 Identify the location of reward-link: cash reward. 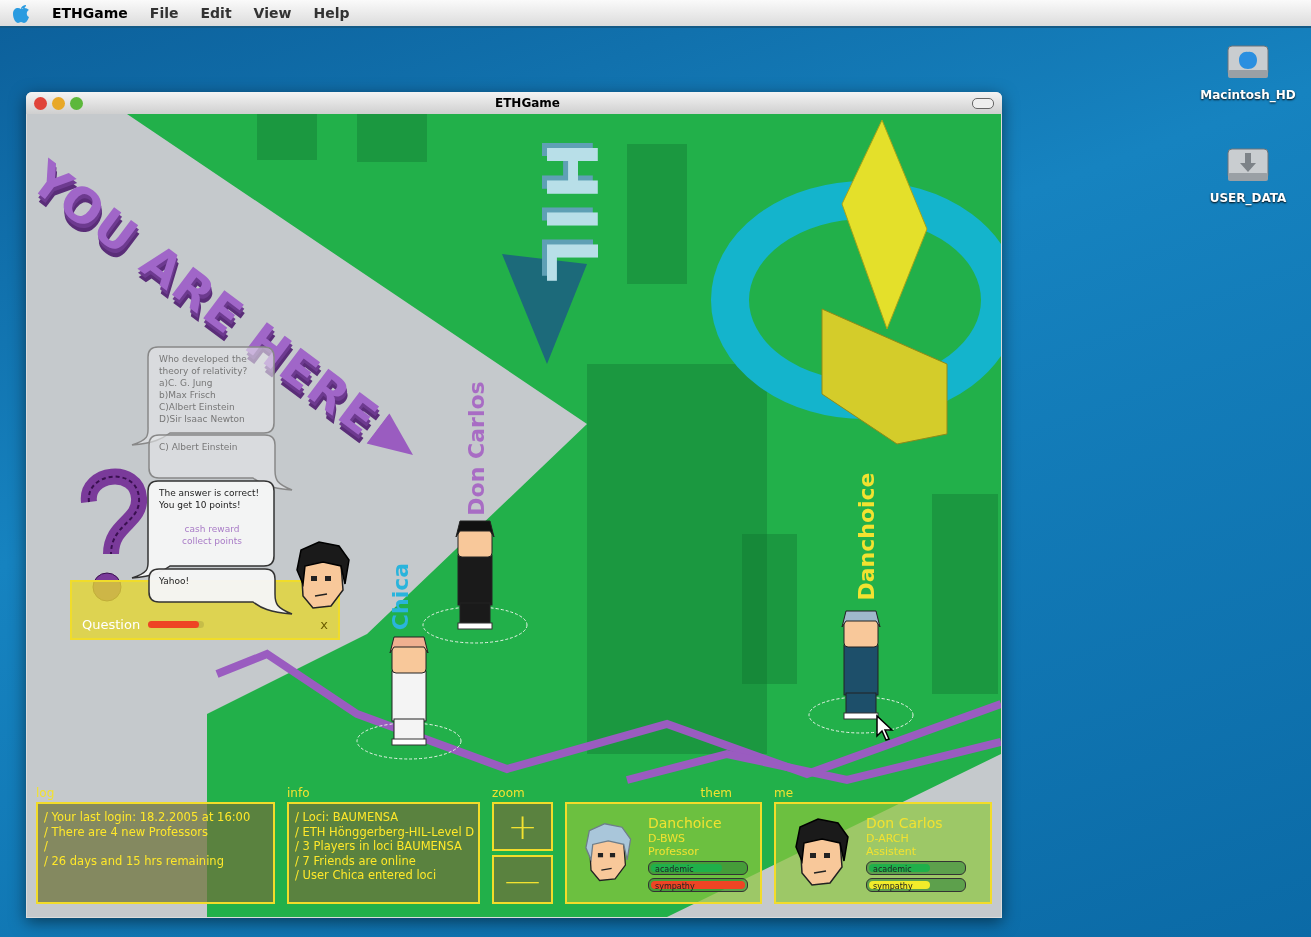
(212, 529).